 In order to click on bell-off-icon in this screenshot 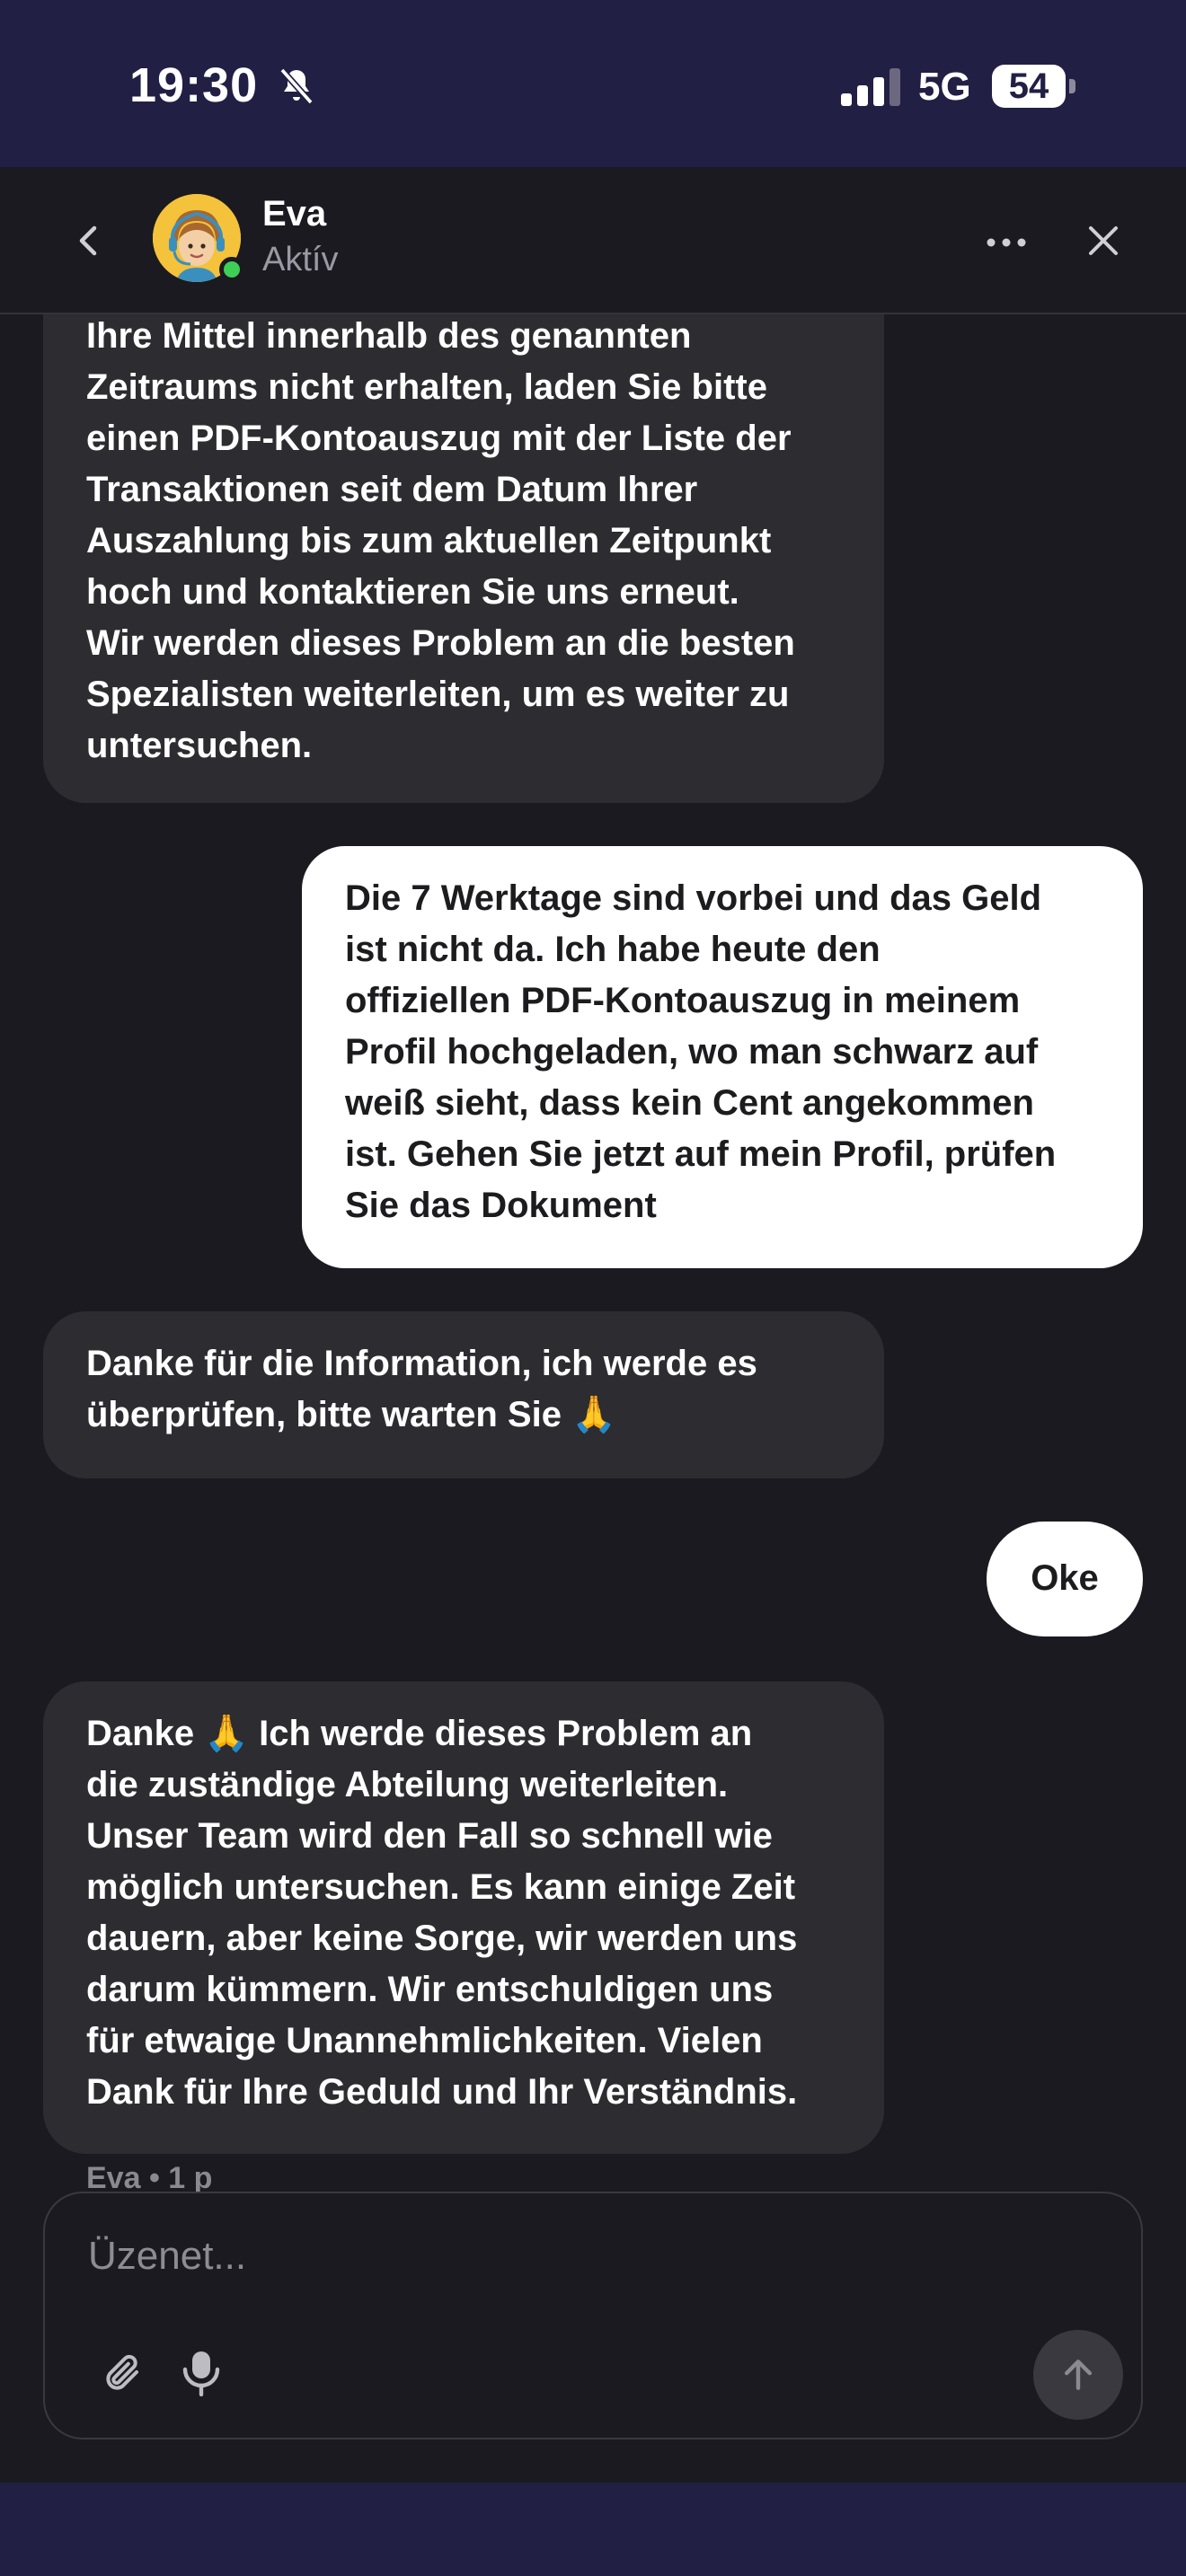, I will do `click(296, 86)`.